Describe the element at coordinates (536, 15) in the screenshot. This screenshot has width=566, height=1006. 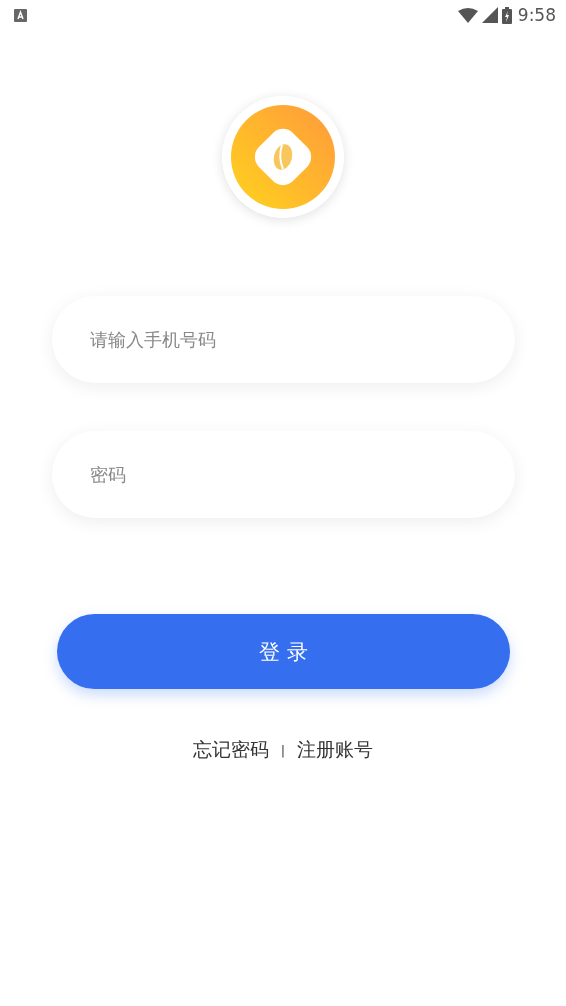
I see `clock-time: 9:58` at that location.